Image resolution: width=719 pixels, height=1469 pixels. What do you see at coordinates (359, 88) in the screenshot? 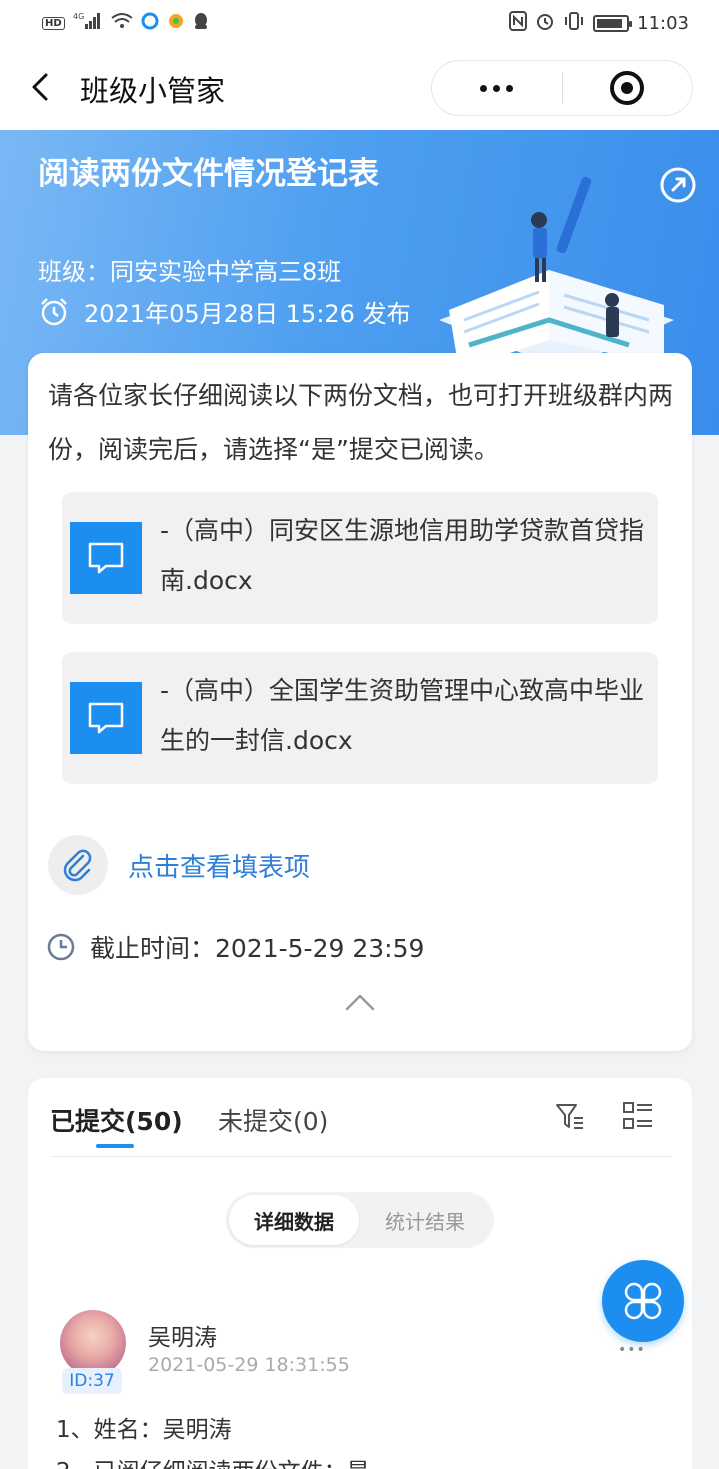
I see `nav-bar: 班级小管家` at bounding box center [359, 88].